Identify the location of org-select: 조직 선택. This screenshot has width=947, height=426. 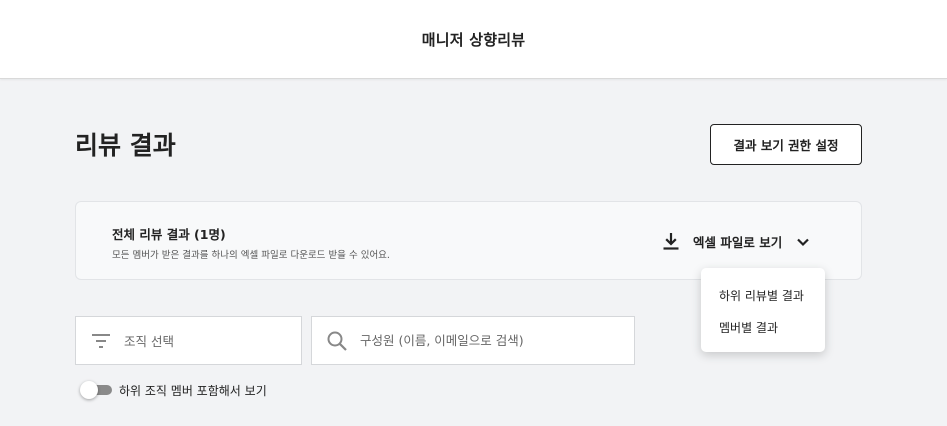
(188, 340).